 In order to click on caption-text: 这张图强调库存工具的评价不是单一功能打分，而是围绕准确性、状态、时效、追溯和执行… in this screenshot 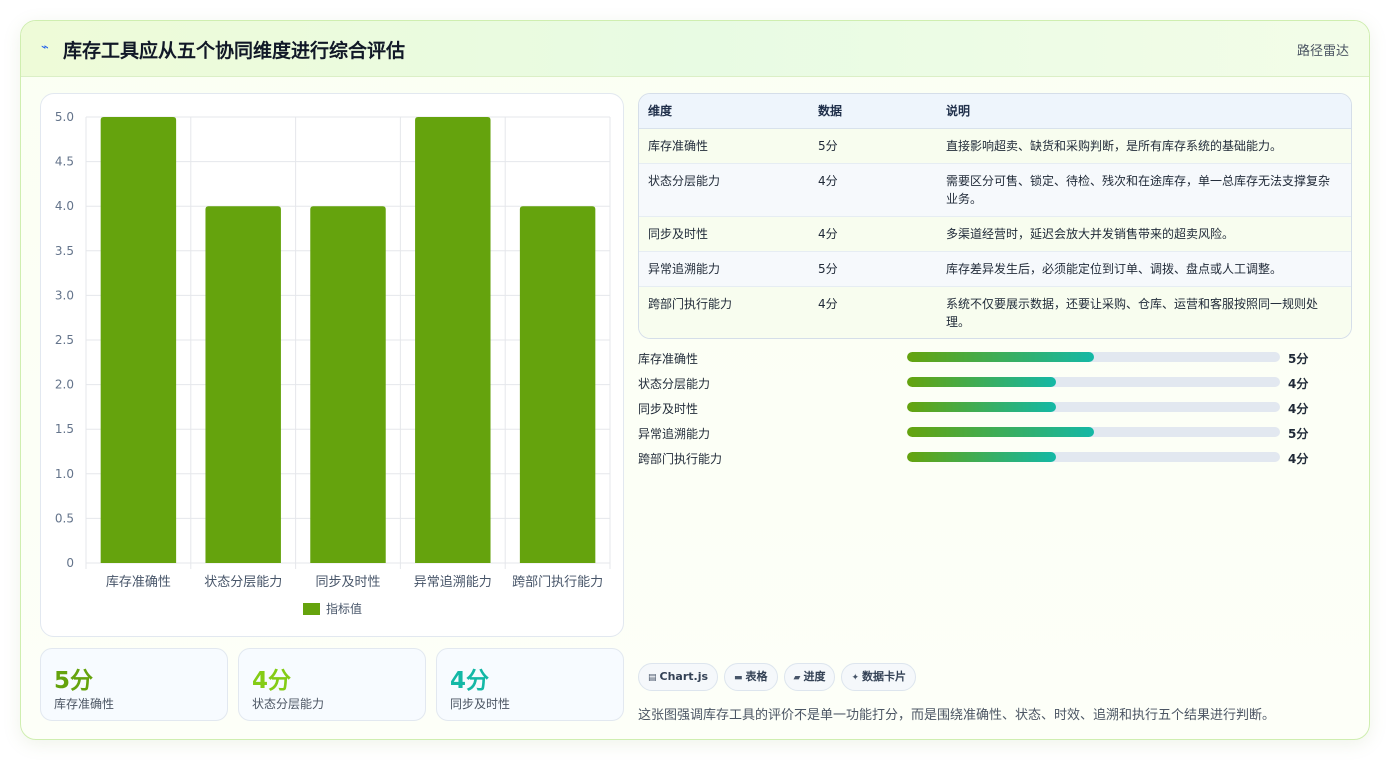, I will do `click(957, 715)`.